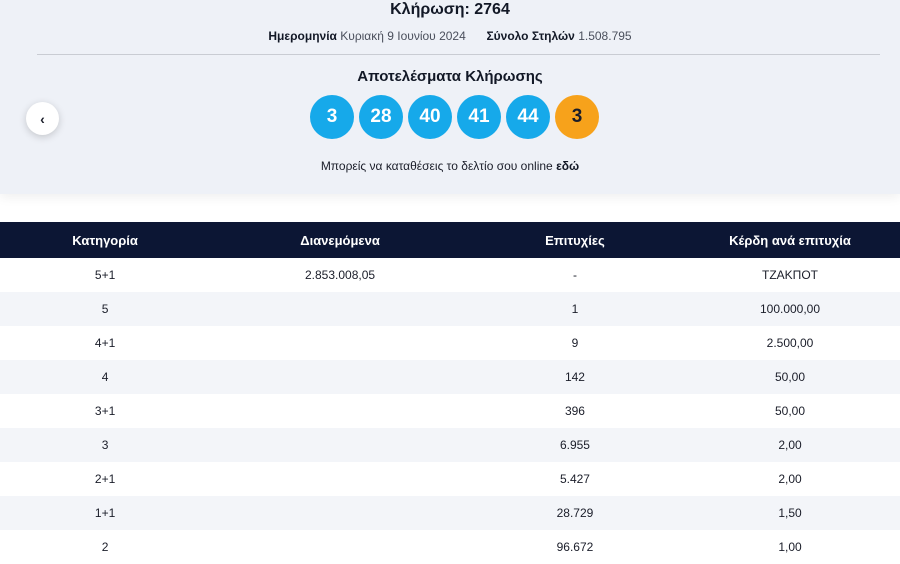  What do you see at coordinates (403, 36) in the screenshot?
I see `date-value: Κυριακή 9 Ιουνίου 2024` at bounding box center [403, 36].